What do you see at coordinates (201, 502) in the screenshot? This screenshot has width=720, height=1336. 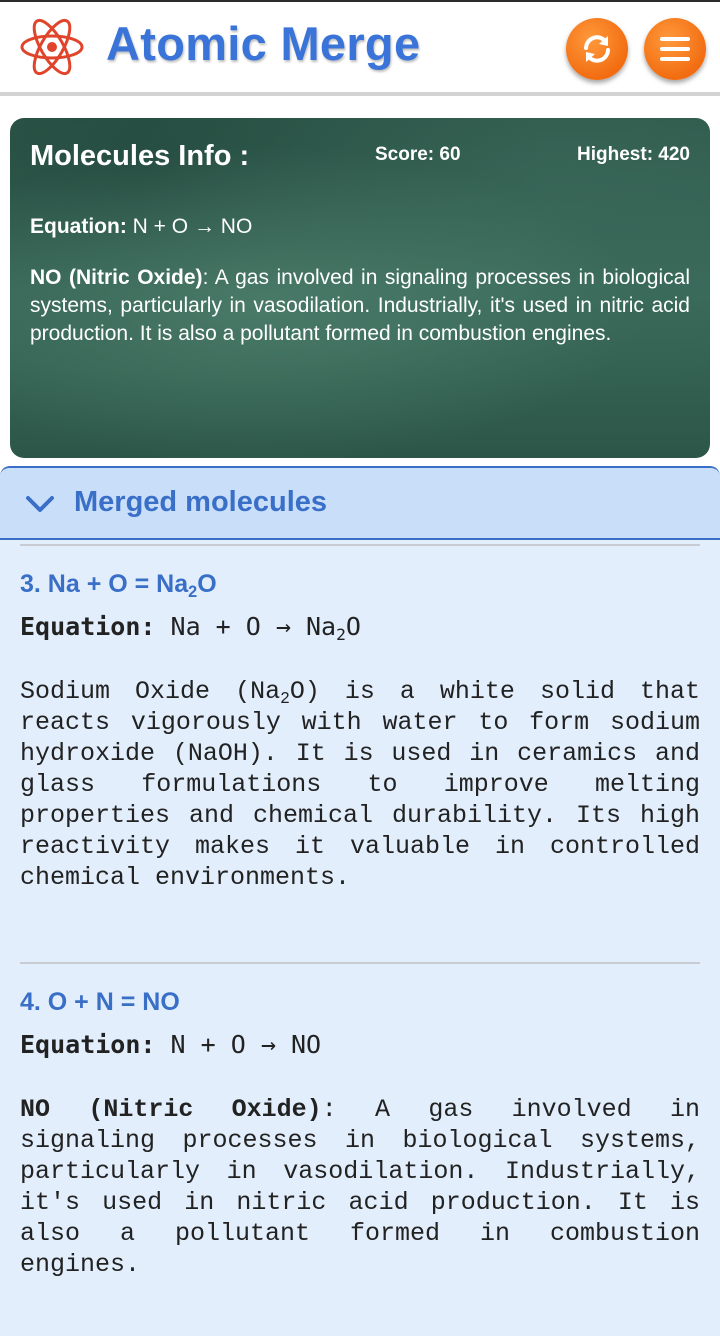 I see `merged-molecules-title: Merged molecules` at bounding box center [201, 502].